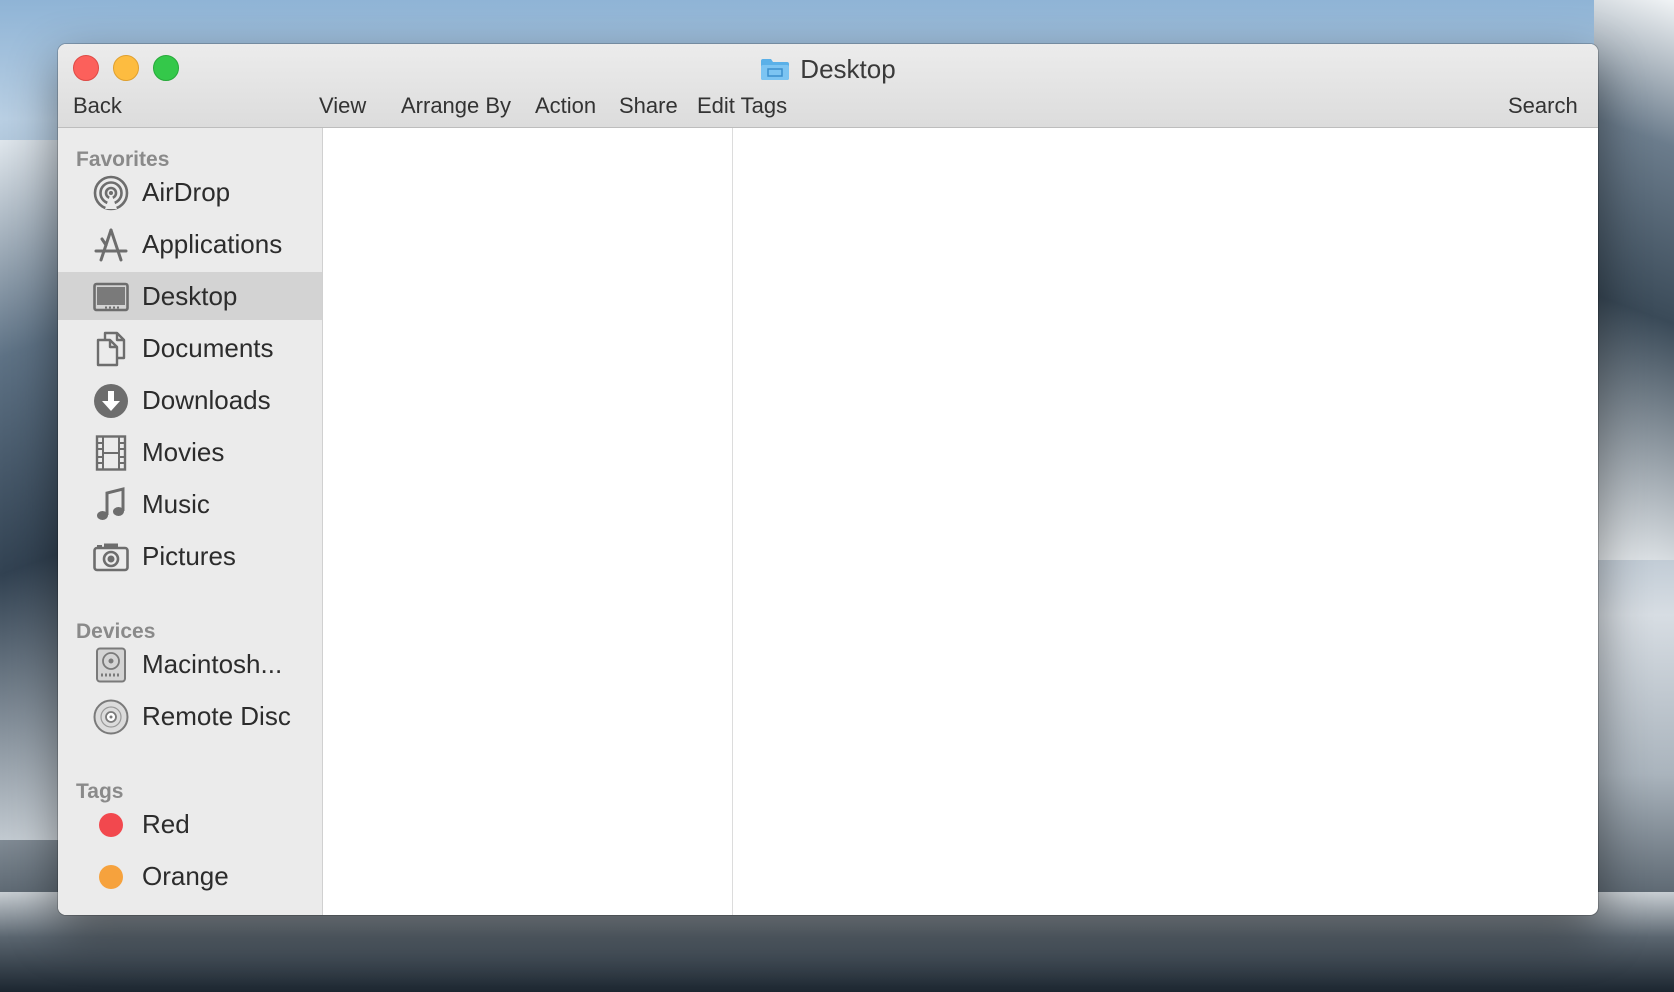 The height and width of the screenshot is (992, 1674). I want to click on view-button: View, so click(342, 106).